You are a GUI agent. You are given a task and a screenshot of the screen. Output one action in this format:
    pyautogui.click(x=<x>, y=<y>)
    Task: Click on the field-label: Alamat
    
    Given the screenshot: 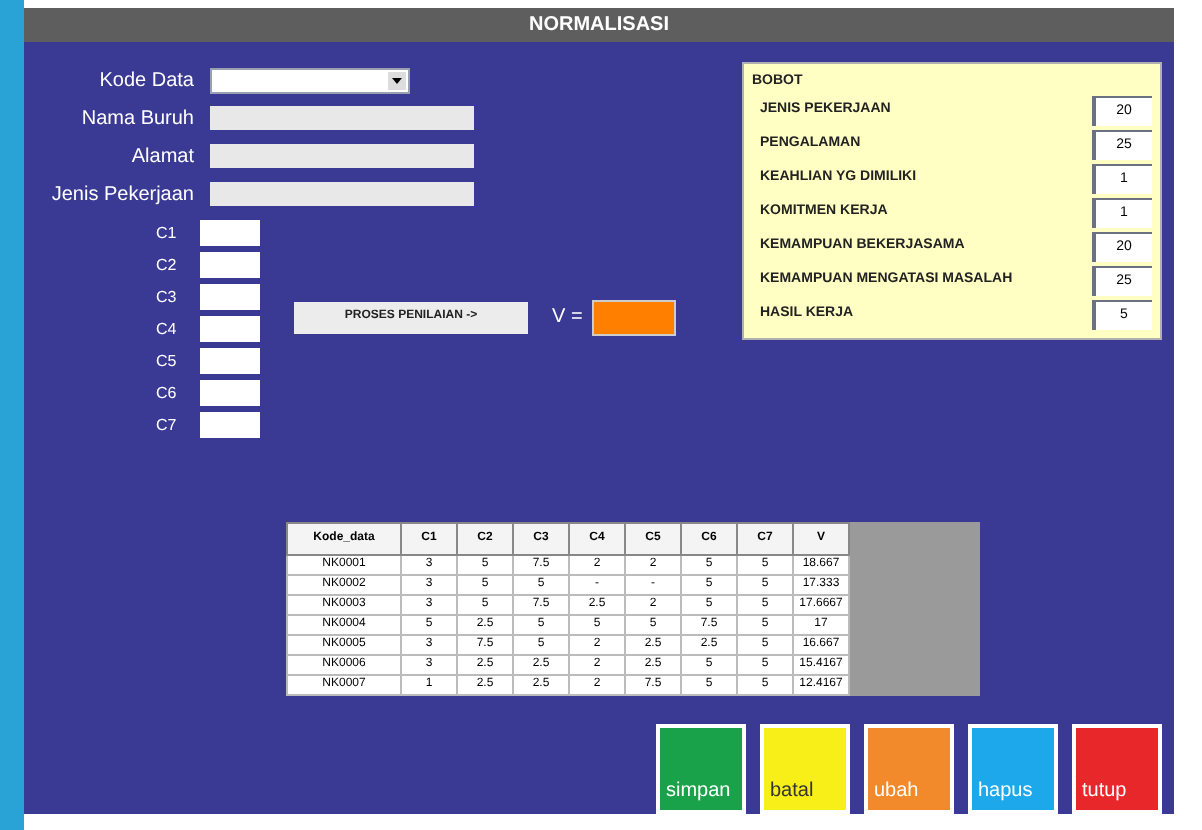 What is the action you would take?
    pyautogui.click(x=161, y=157)
    